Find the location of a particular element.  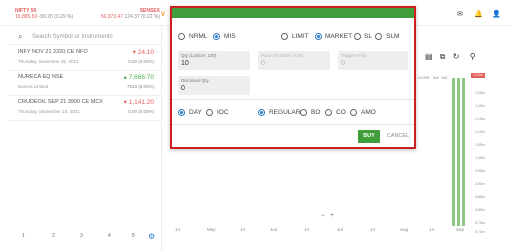

nrml-label: NRML is located at coordinates (198, 36).